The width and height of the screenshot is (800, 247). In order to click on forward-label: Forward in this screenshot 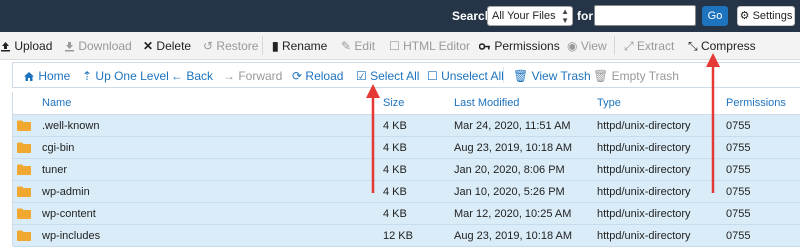, I will do `click(260, 76)`.